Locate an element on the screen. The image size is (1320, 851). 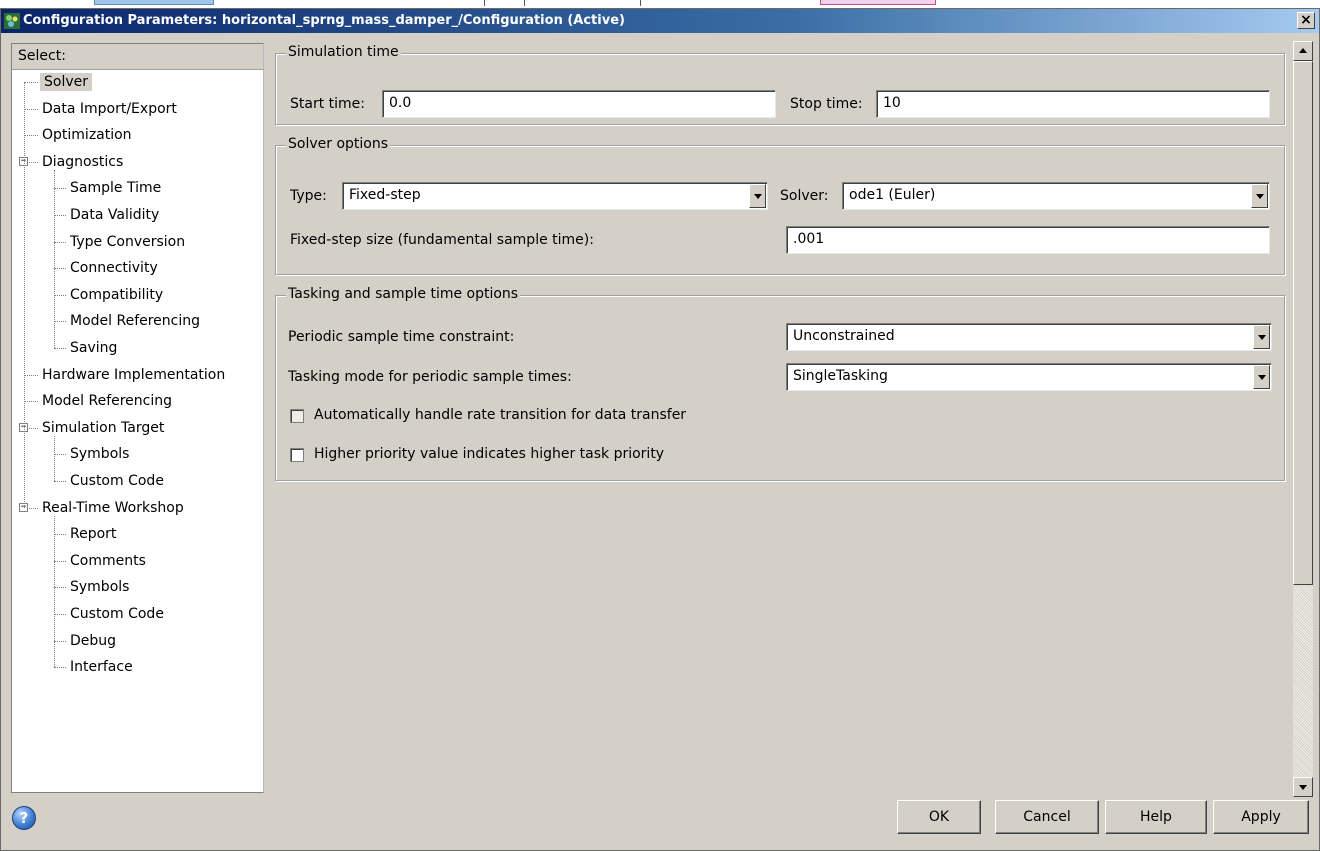
background-taskbar-strip is located at coordinates (660, 4).